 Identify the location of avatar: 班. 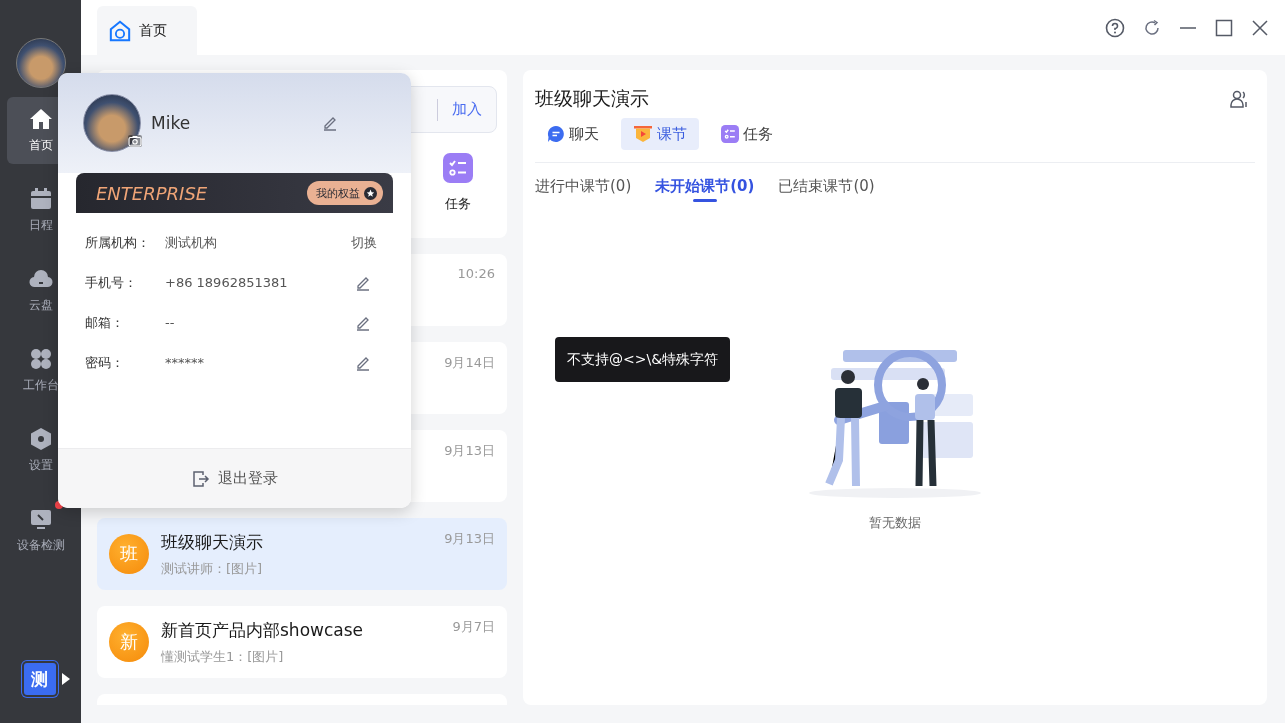
(129, 554).